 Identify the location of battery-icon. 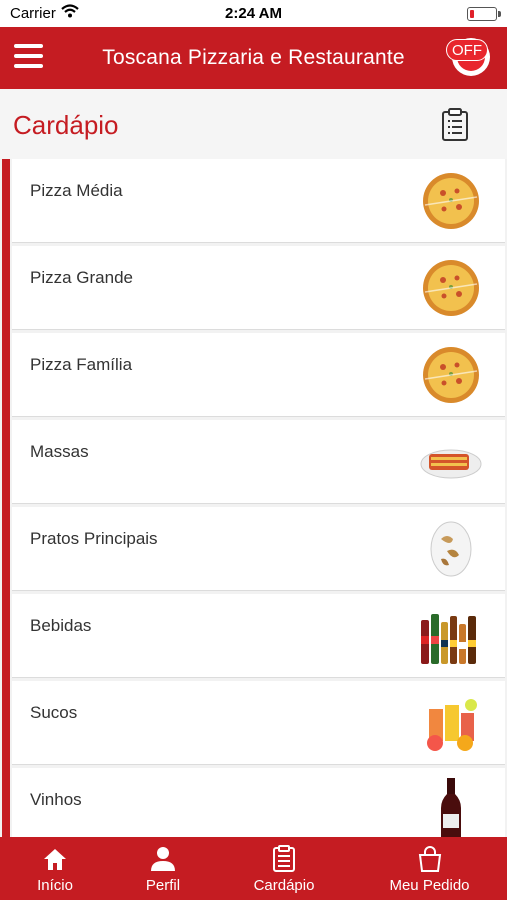
(484, 14).